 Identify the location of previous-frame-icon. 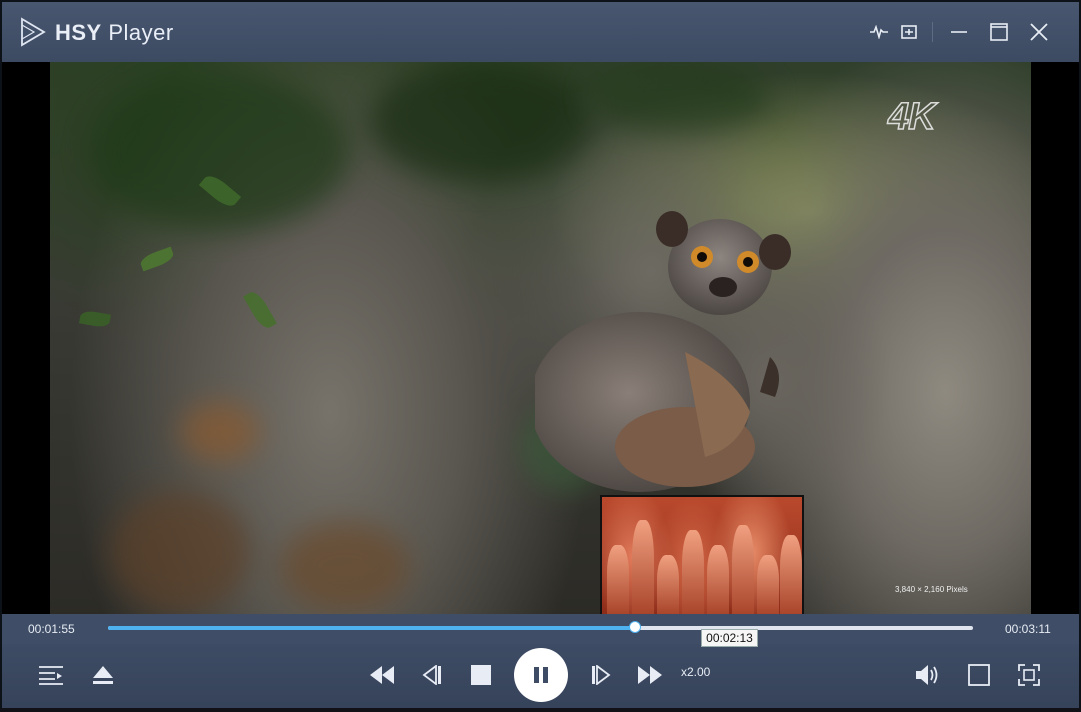
(431, 675).